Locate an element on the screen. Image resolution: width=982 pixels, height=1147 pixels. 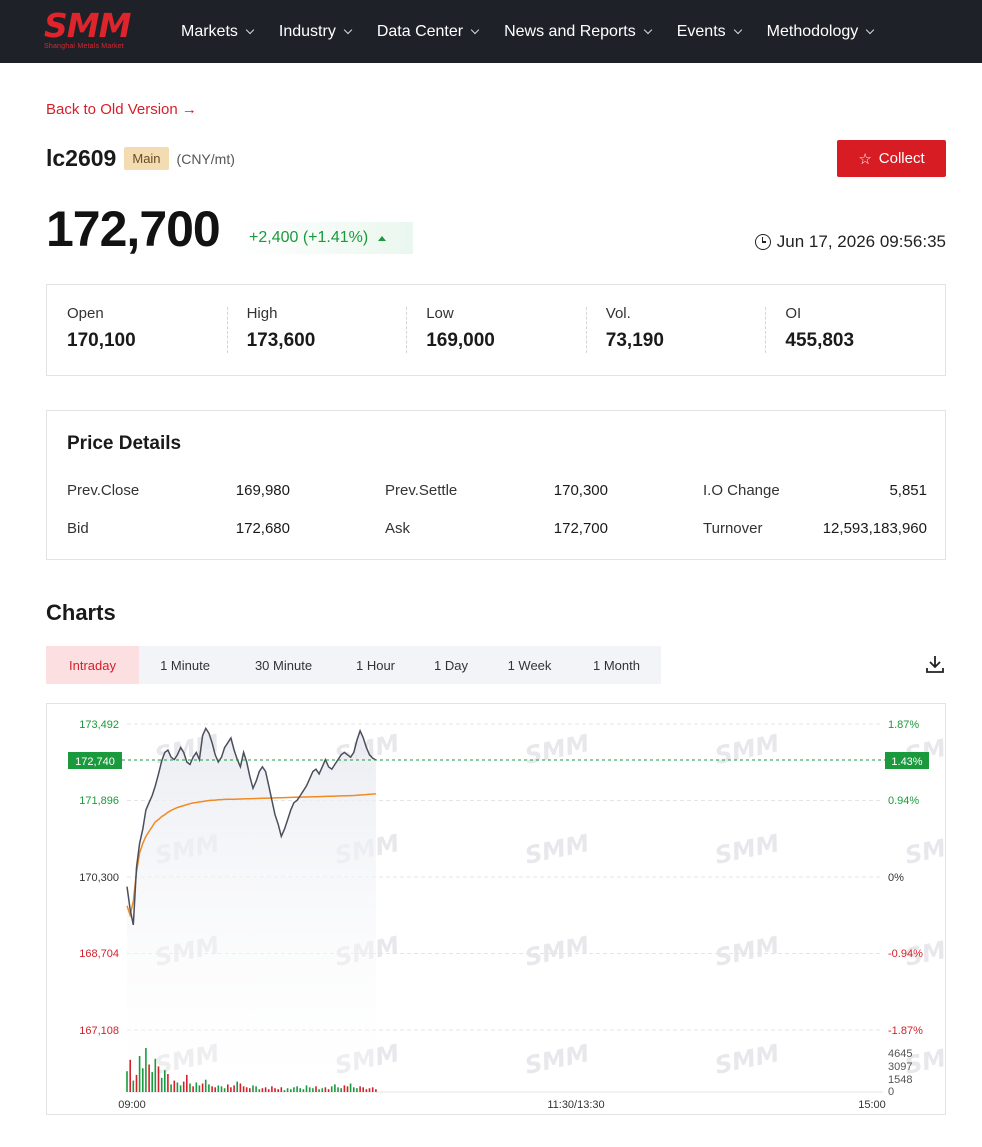
last-price: 172,700 is located at coordinates (133, 229).